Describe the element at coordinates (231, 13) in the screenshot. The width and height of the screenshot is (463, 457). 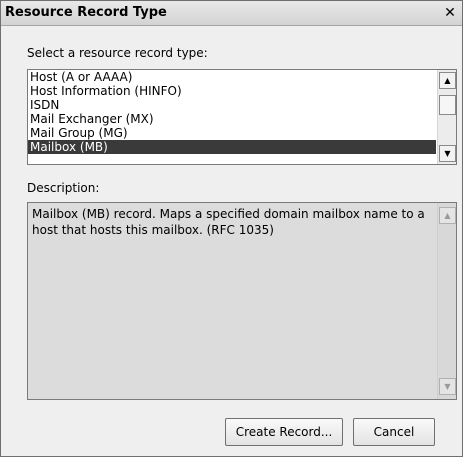
I see `title-bar: Resource Record Type ✕` at that location.